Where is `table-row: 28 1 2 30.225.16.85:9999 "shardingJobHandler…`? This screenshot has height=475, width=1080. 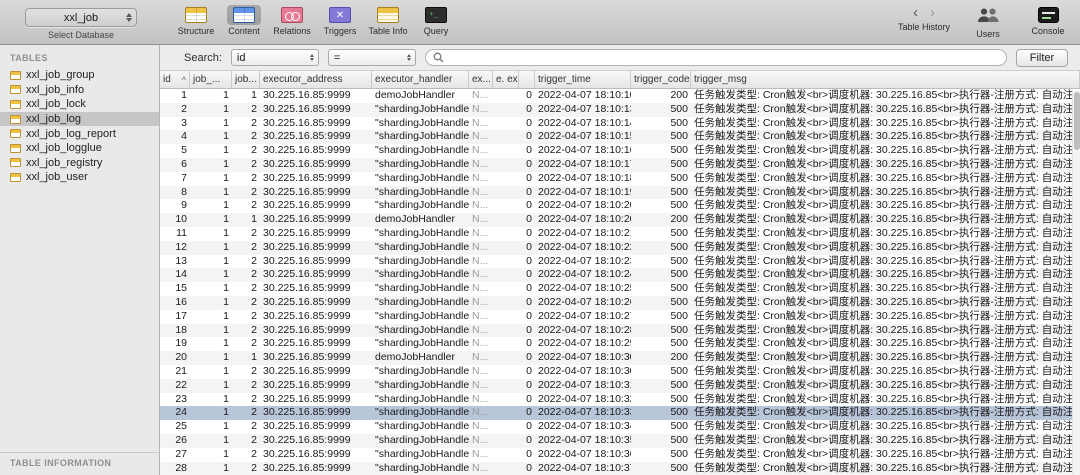 table-row: 28 1 2 30.225.16.85:9999 "shardingJobHandler… is located at coordinates (620, 468).